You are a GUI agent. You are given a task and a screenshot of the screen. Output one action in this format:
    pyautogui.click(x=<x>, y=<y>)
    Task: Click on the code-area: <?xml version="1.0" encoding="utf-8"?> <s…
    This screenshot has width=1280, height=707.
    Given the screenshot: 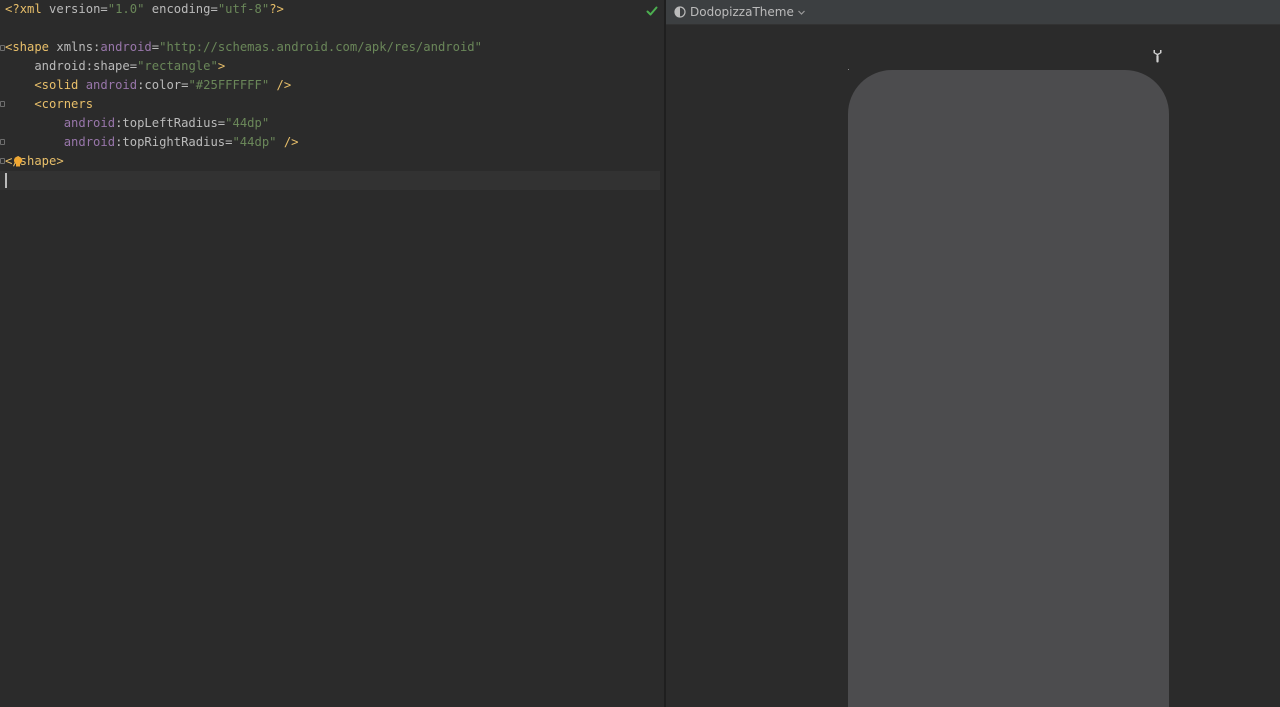 What is the action you would take?
    pyautogui.click(x=330, y=95)
    